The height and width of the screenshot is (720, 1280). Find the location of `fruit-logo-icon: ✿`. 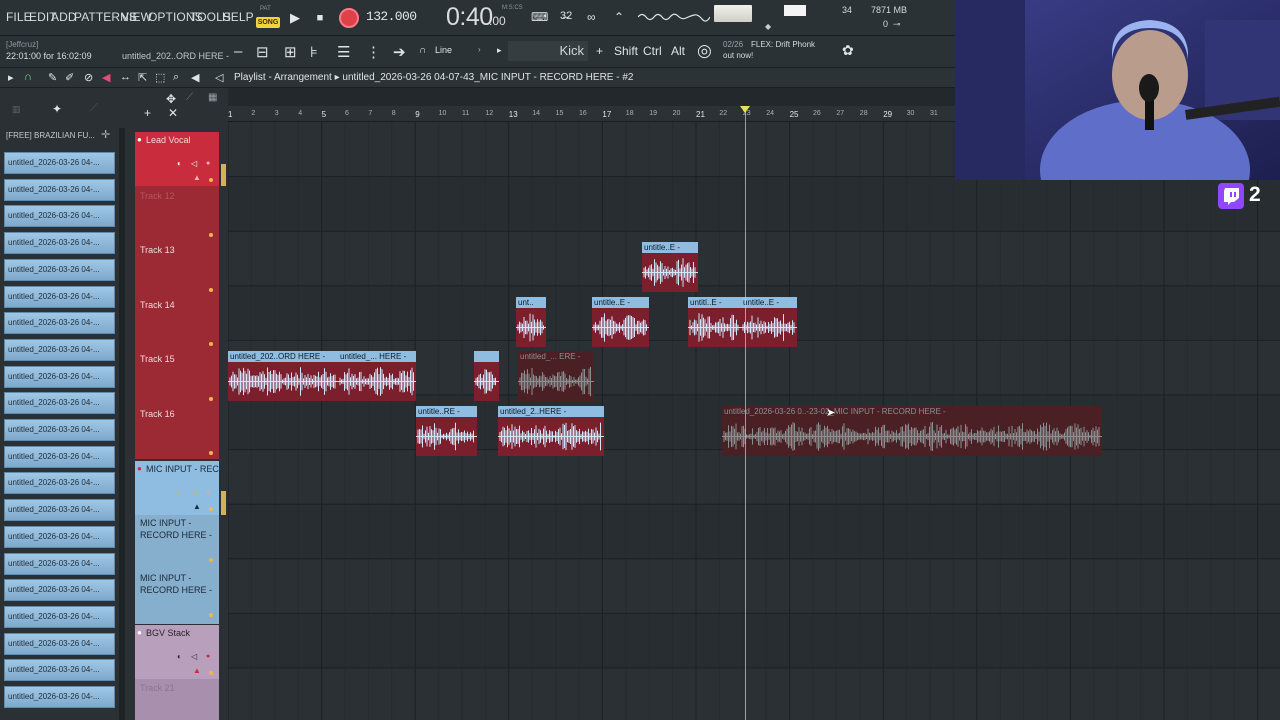

fruit-logo-icon: ✿ is located at coordinates (848, 50).